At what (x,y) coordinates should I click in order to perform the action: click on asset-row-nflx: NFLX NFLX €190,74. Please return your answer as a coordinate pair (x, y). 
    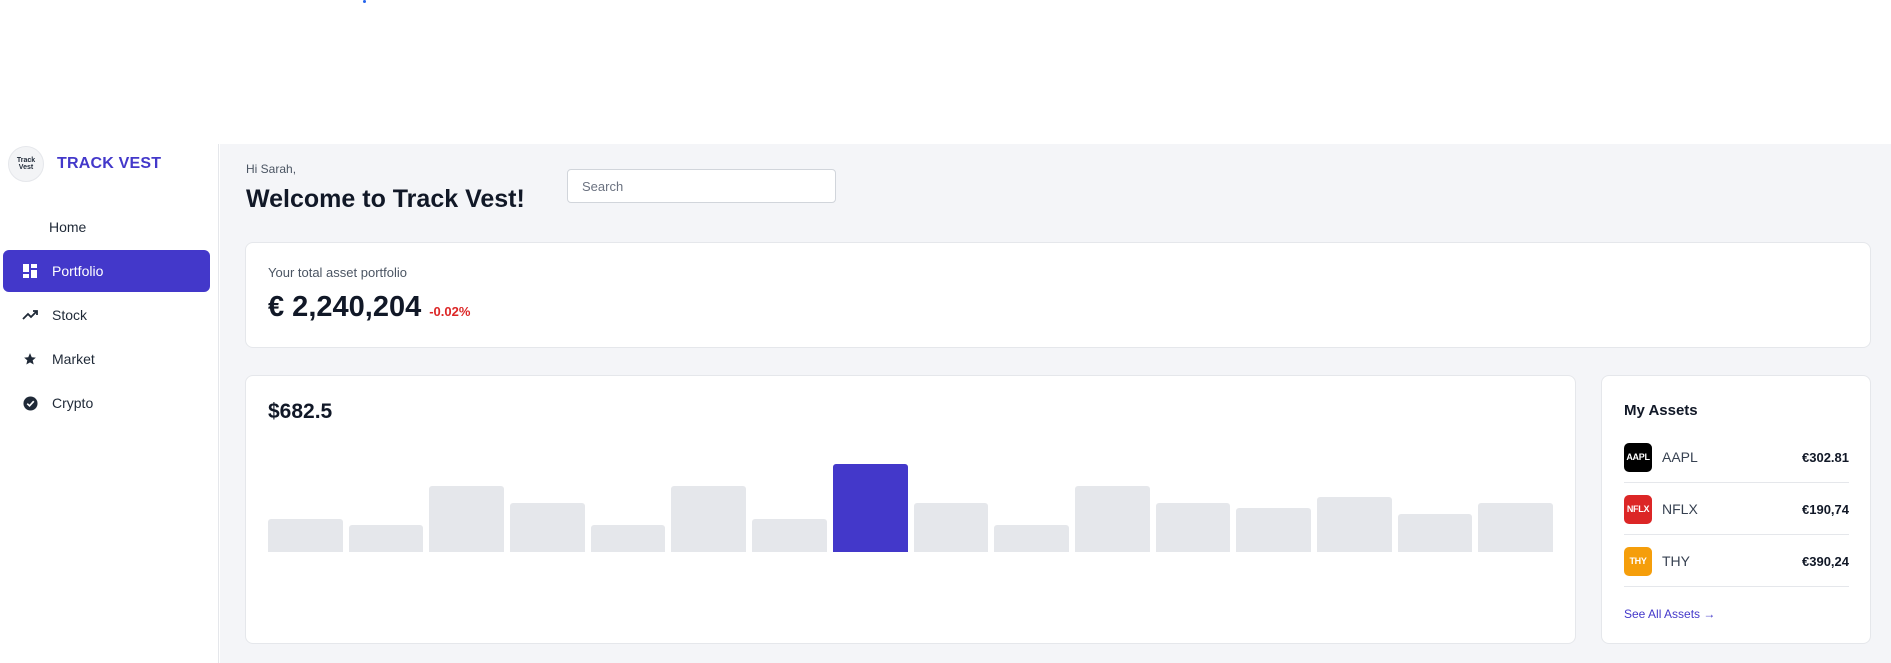
    Looking at the image, I should click on (1736, 509).